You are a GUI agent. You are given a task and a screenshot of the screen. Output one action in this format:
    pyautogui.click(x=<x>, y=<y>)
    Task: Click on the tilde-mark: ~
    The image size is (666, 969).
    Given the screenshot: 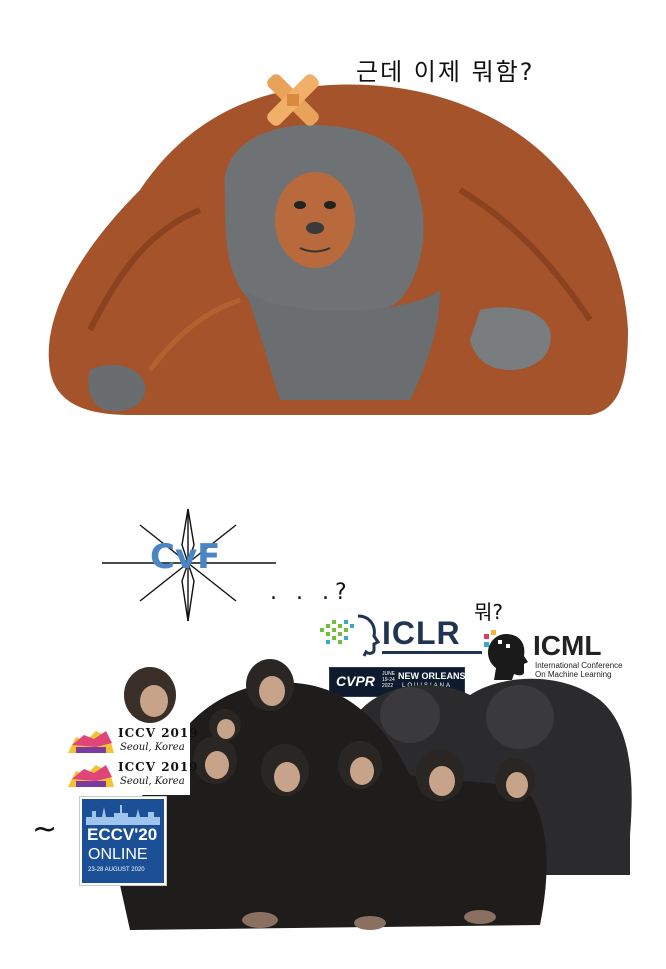 What is the action you would take?
    pyautogui.click(x=45, y=829)
    